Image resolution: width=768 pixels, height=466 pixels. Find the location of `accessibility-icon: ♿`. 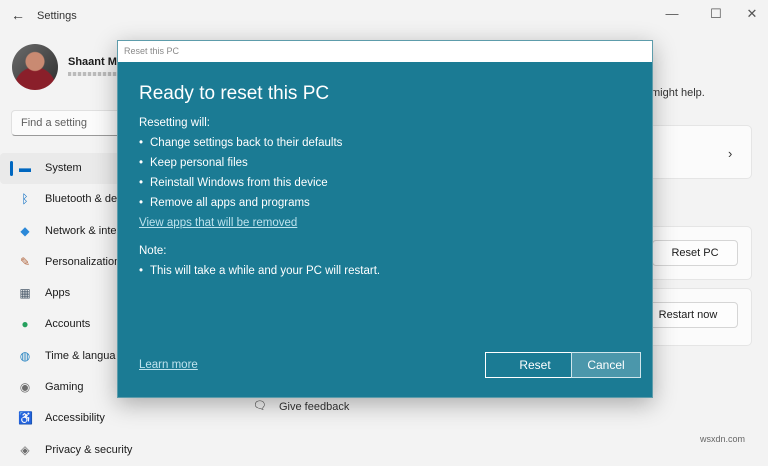

accessibility-icon: ♿ is located at coordinates (25, 418).